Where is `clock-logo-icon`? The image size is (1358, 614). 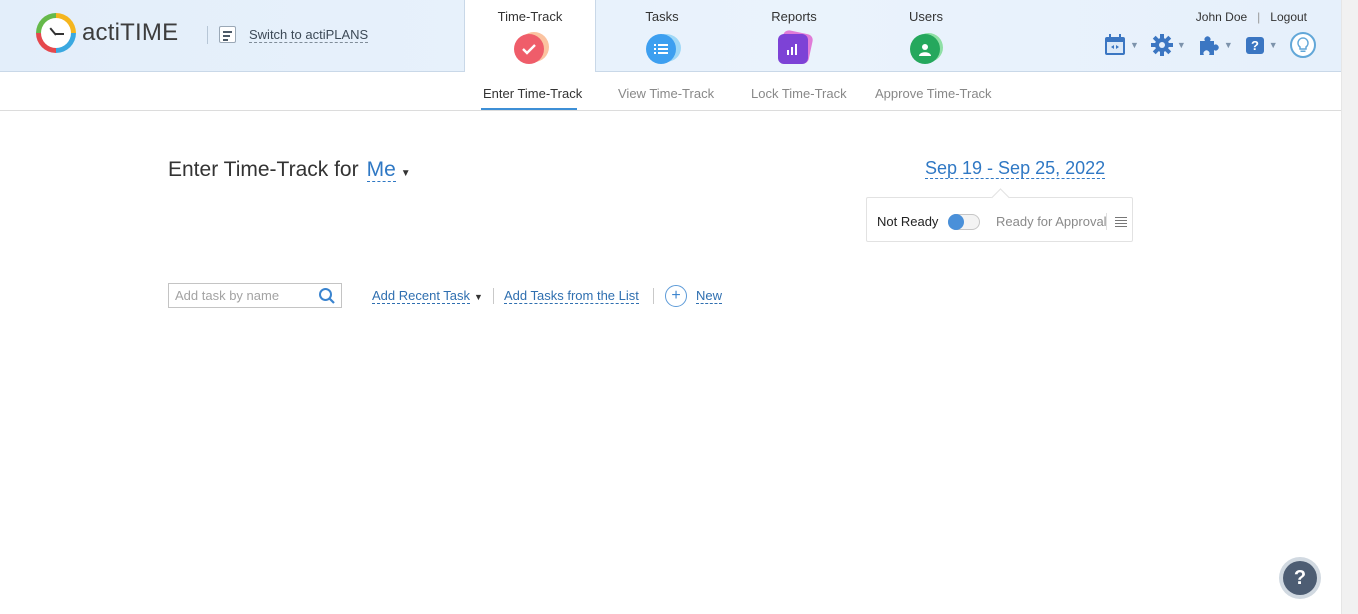
clock-logo-icon is located at coordinates (56, 33).